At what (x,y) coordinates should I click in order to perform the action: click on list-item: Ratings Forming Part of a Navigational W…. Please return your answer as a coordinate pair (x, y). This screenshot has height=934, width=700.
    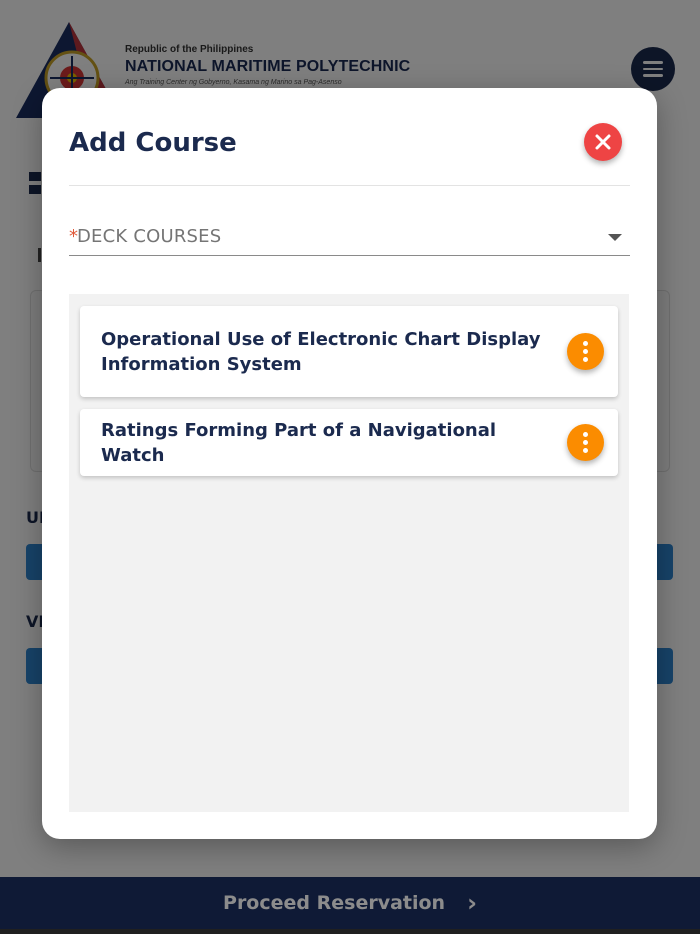
    Looking at the image, I should click on (349, 442).